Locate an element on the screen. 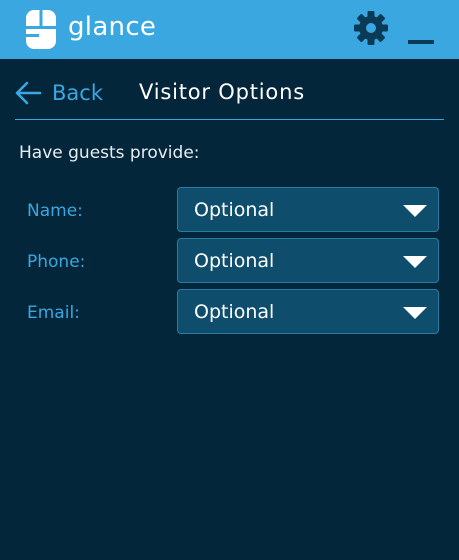 This screenshot has height=560, width=459. section-heading: Have guests provide: is located at coordinates (109, 153).